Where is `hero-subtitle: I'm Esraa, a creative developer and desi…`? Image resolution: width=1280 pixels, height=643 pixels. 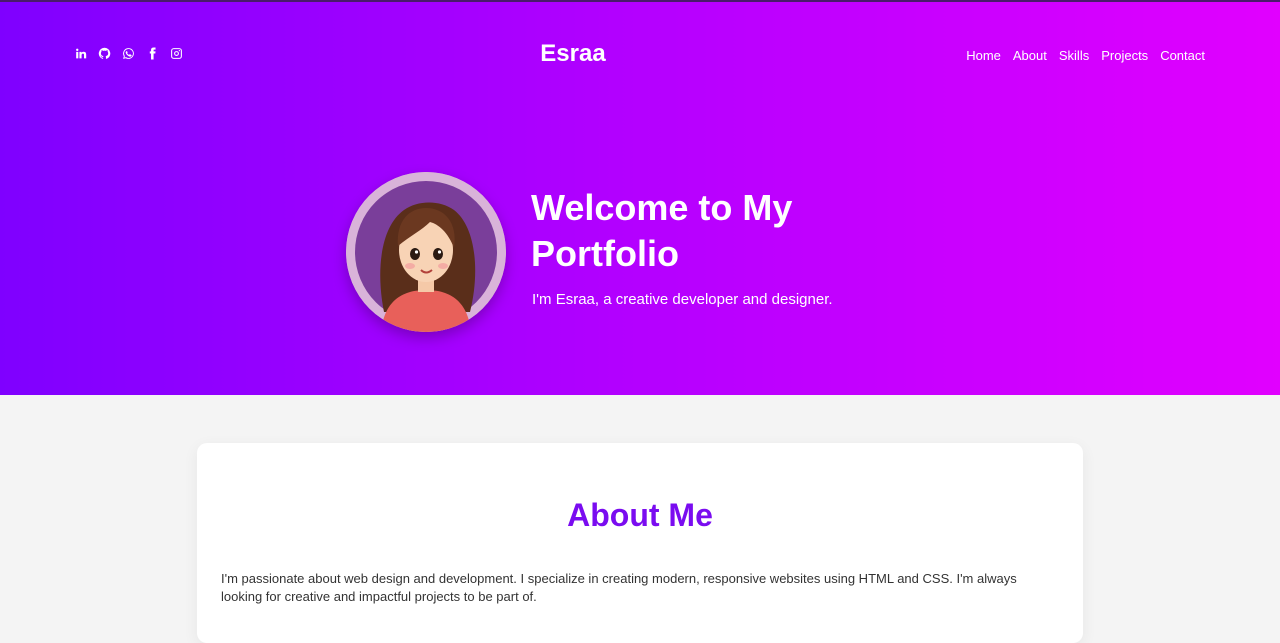
hero-subtitle: I'm Esraa, a creative developer and desi… is located at coordinates (682, 299).